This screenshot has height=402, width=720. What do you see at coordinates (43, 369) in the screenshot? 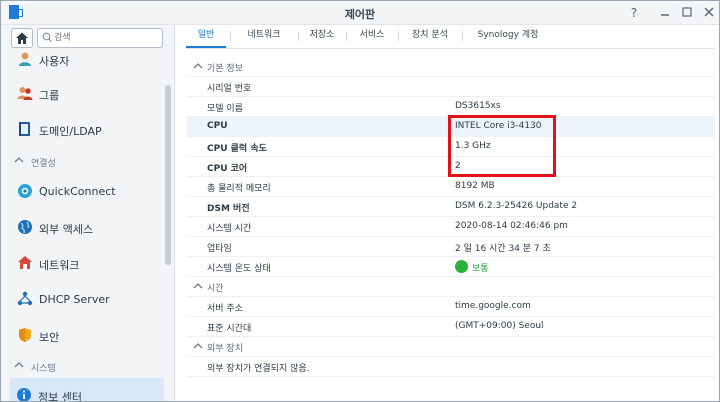
I see `sidebar-section-label: 시스템` at bounding box center [43, 369].